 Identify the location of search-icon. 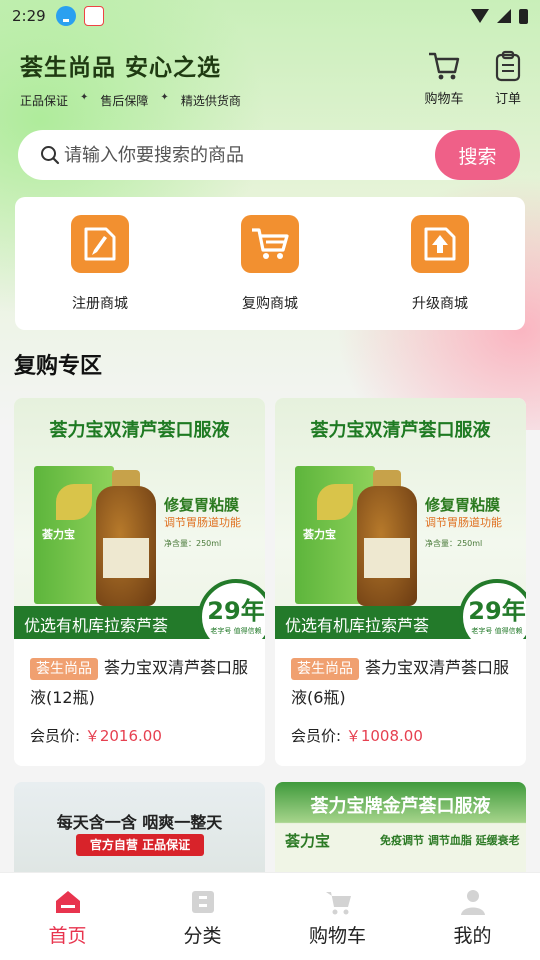
(50, 155).